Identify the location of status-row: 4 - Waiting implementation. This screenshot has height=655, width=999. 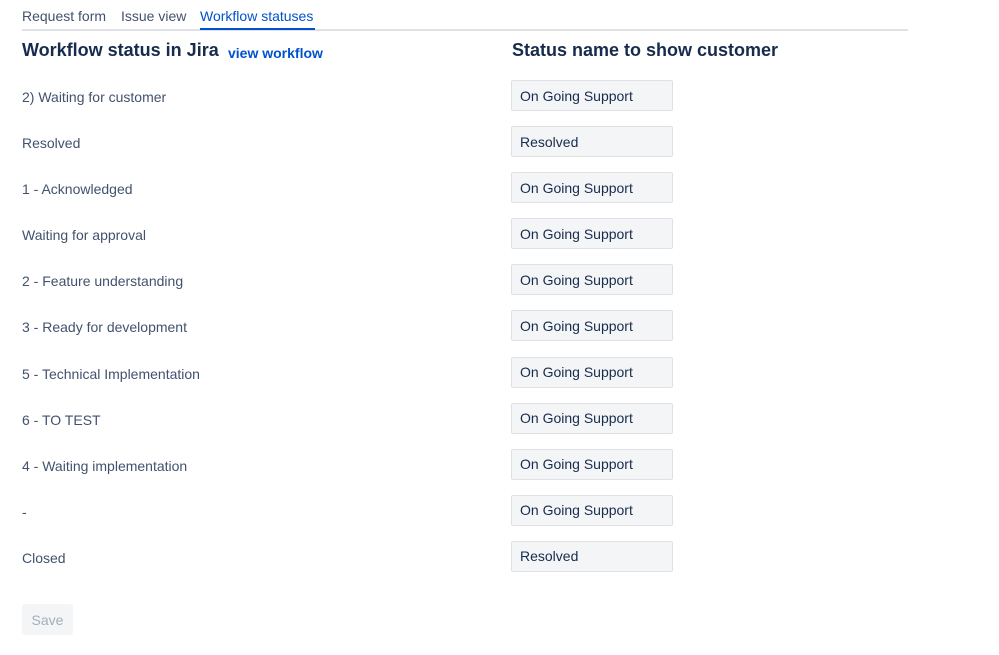
(499, 471).